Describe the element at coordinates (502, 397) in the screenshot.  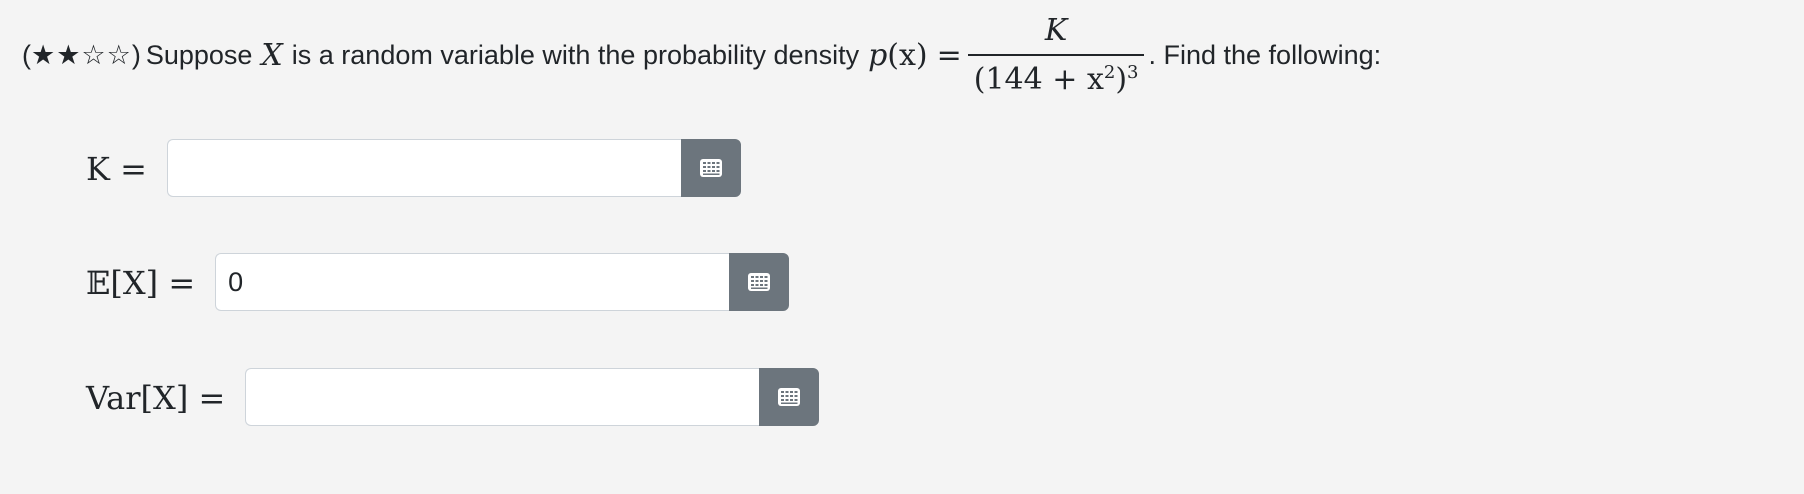
I see `variance-input` at that location.